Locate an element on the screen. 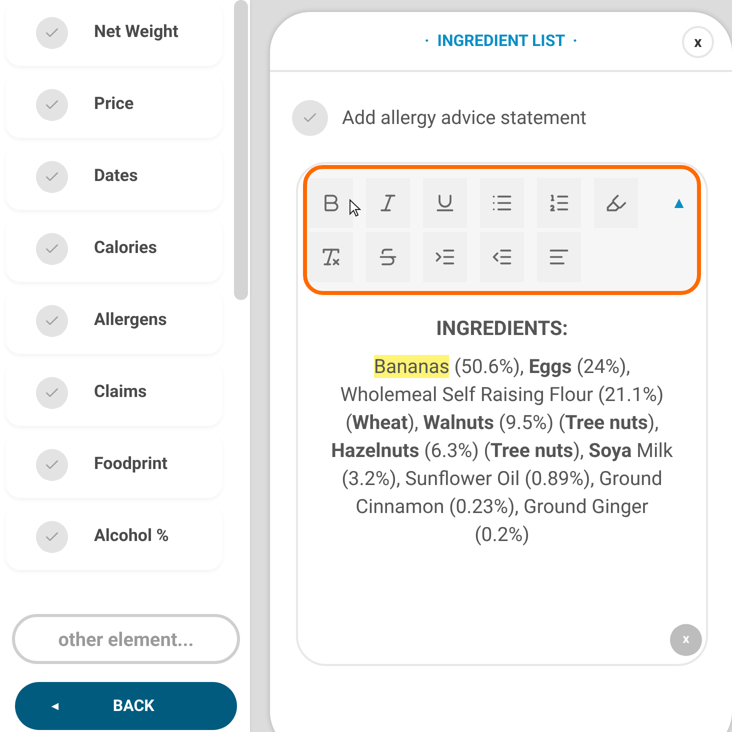 The image size is (732, 732). item-label: Allergens is located at coordinates (130, 320).